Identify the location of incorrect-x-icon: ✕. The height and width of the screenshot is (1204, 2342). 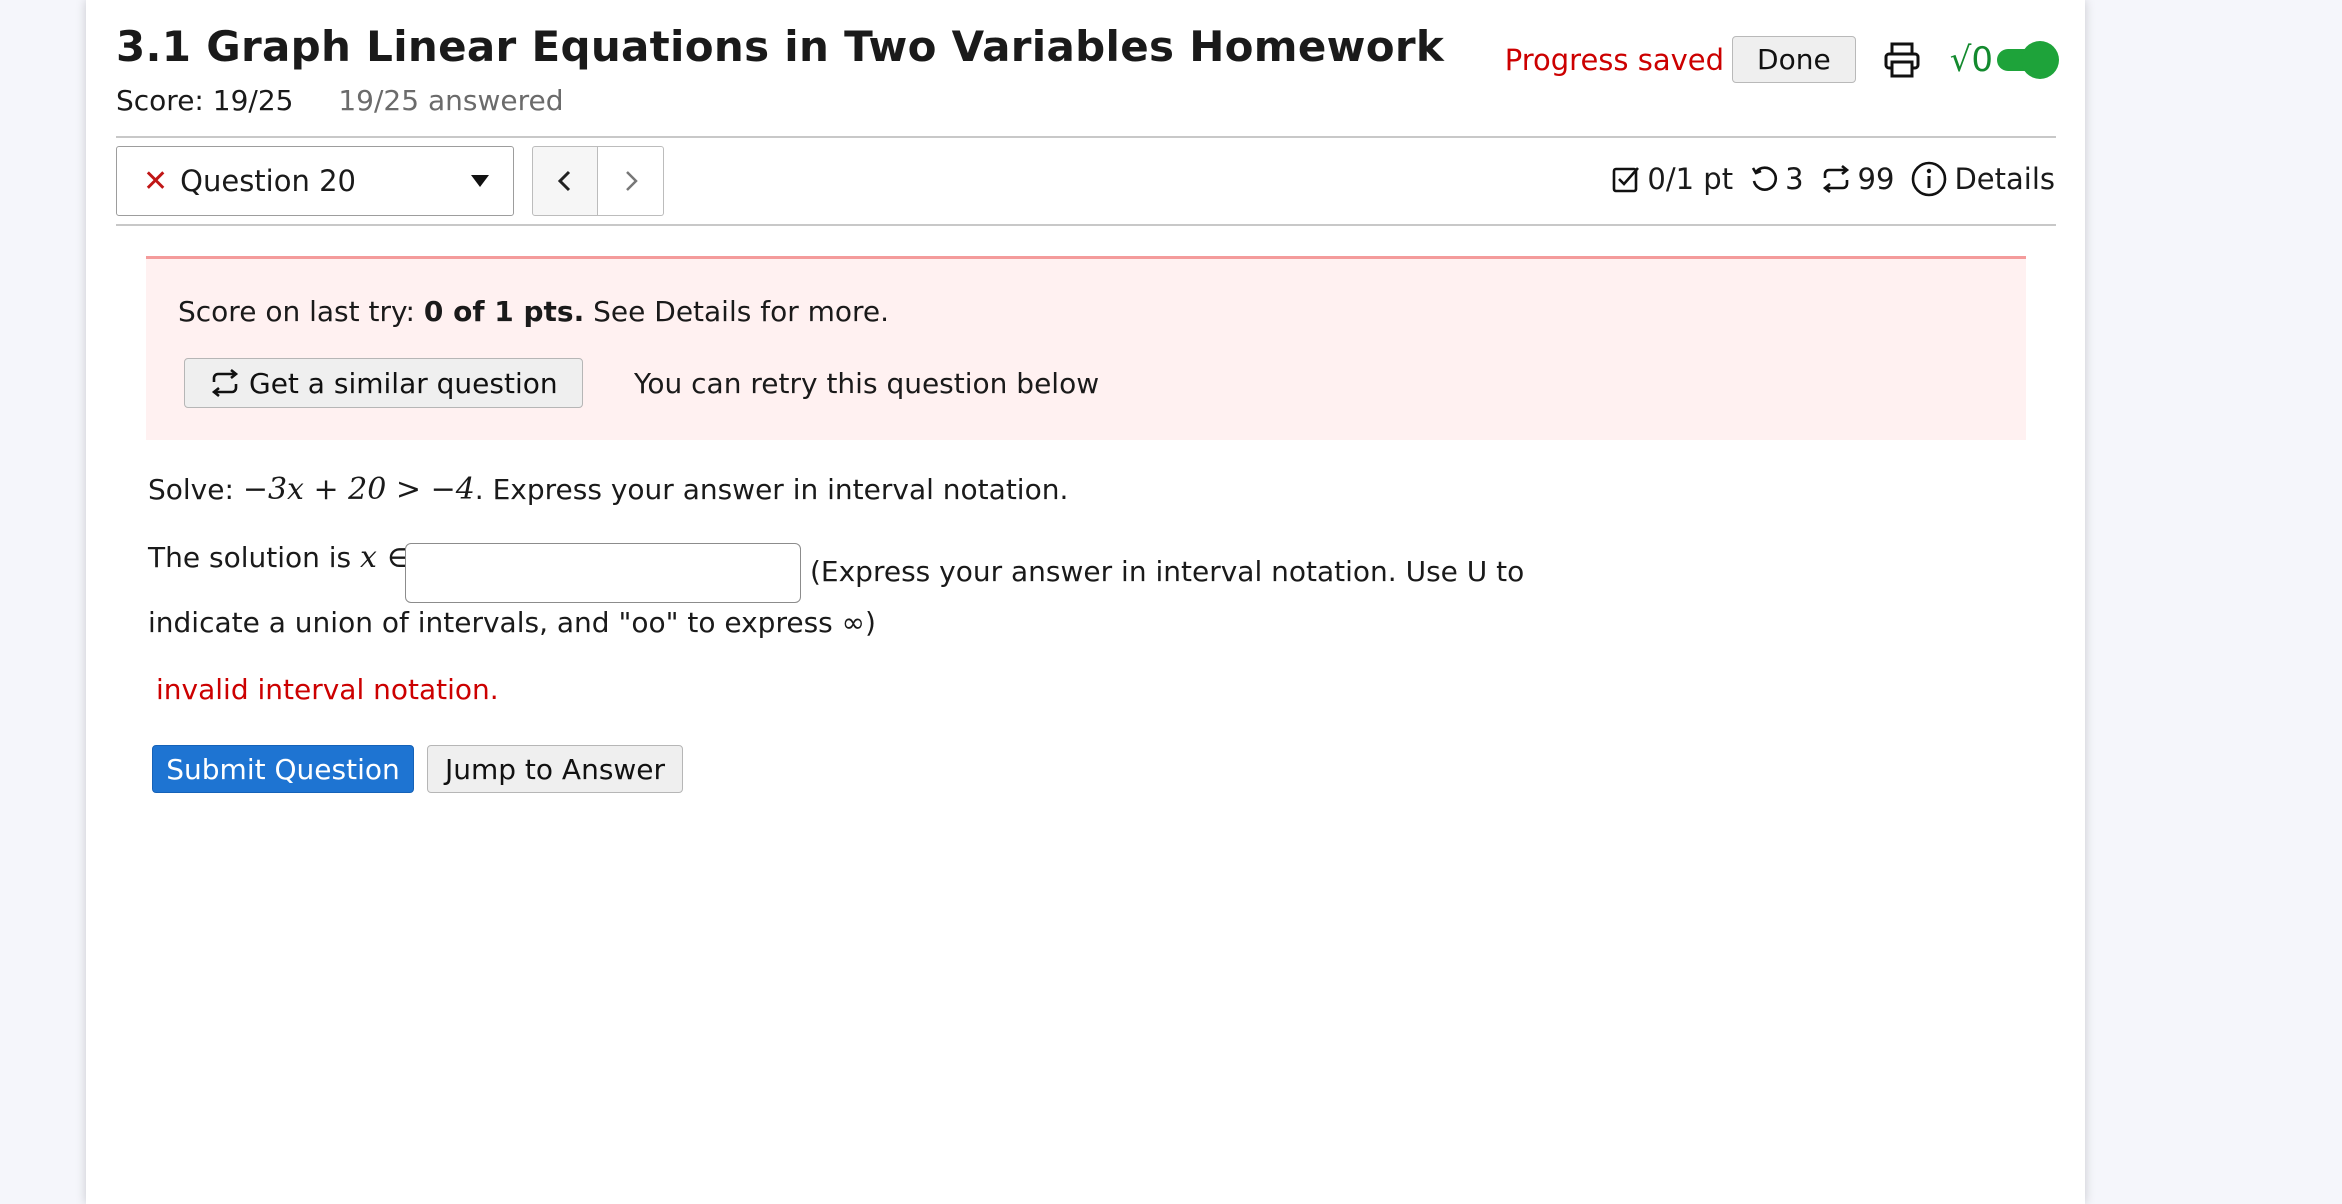
(156, 181).